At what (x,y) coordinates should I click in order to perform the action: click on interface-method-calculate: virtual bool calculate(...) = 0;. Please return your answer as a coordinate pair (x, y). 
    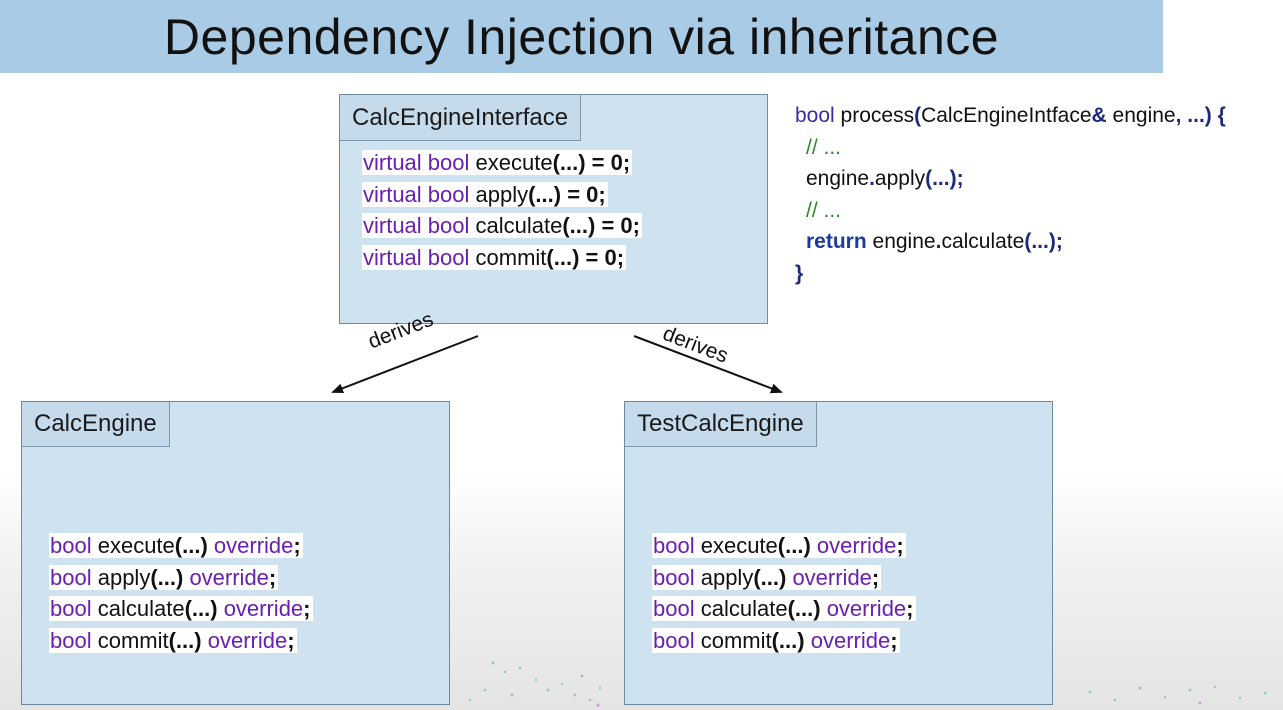
    Looking at the image, I should click on (502, 225).